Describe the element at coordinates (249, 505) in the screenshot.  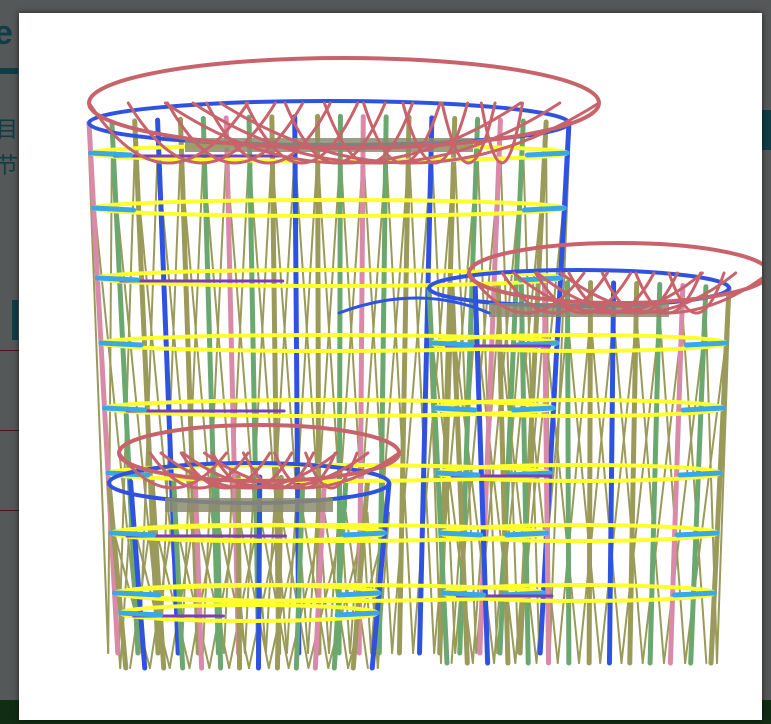
I see `floor-slab` at that location.